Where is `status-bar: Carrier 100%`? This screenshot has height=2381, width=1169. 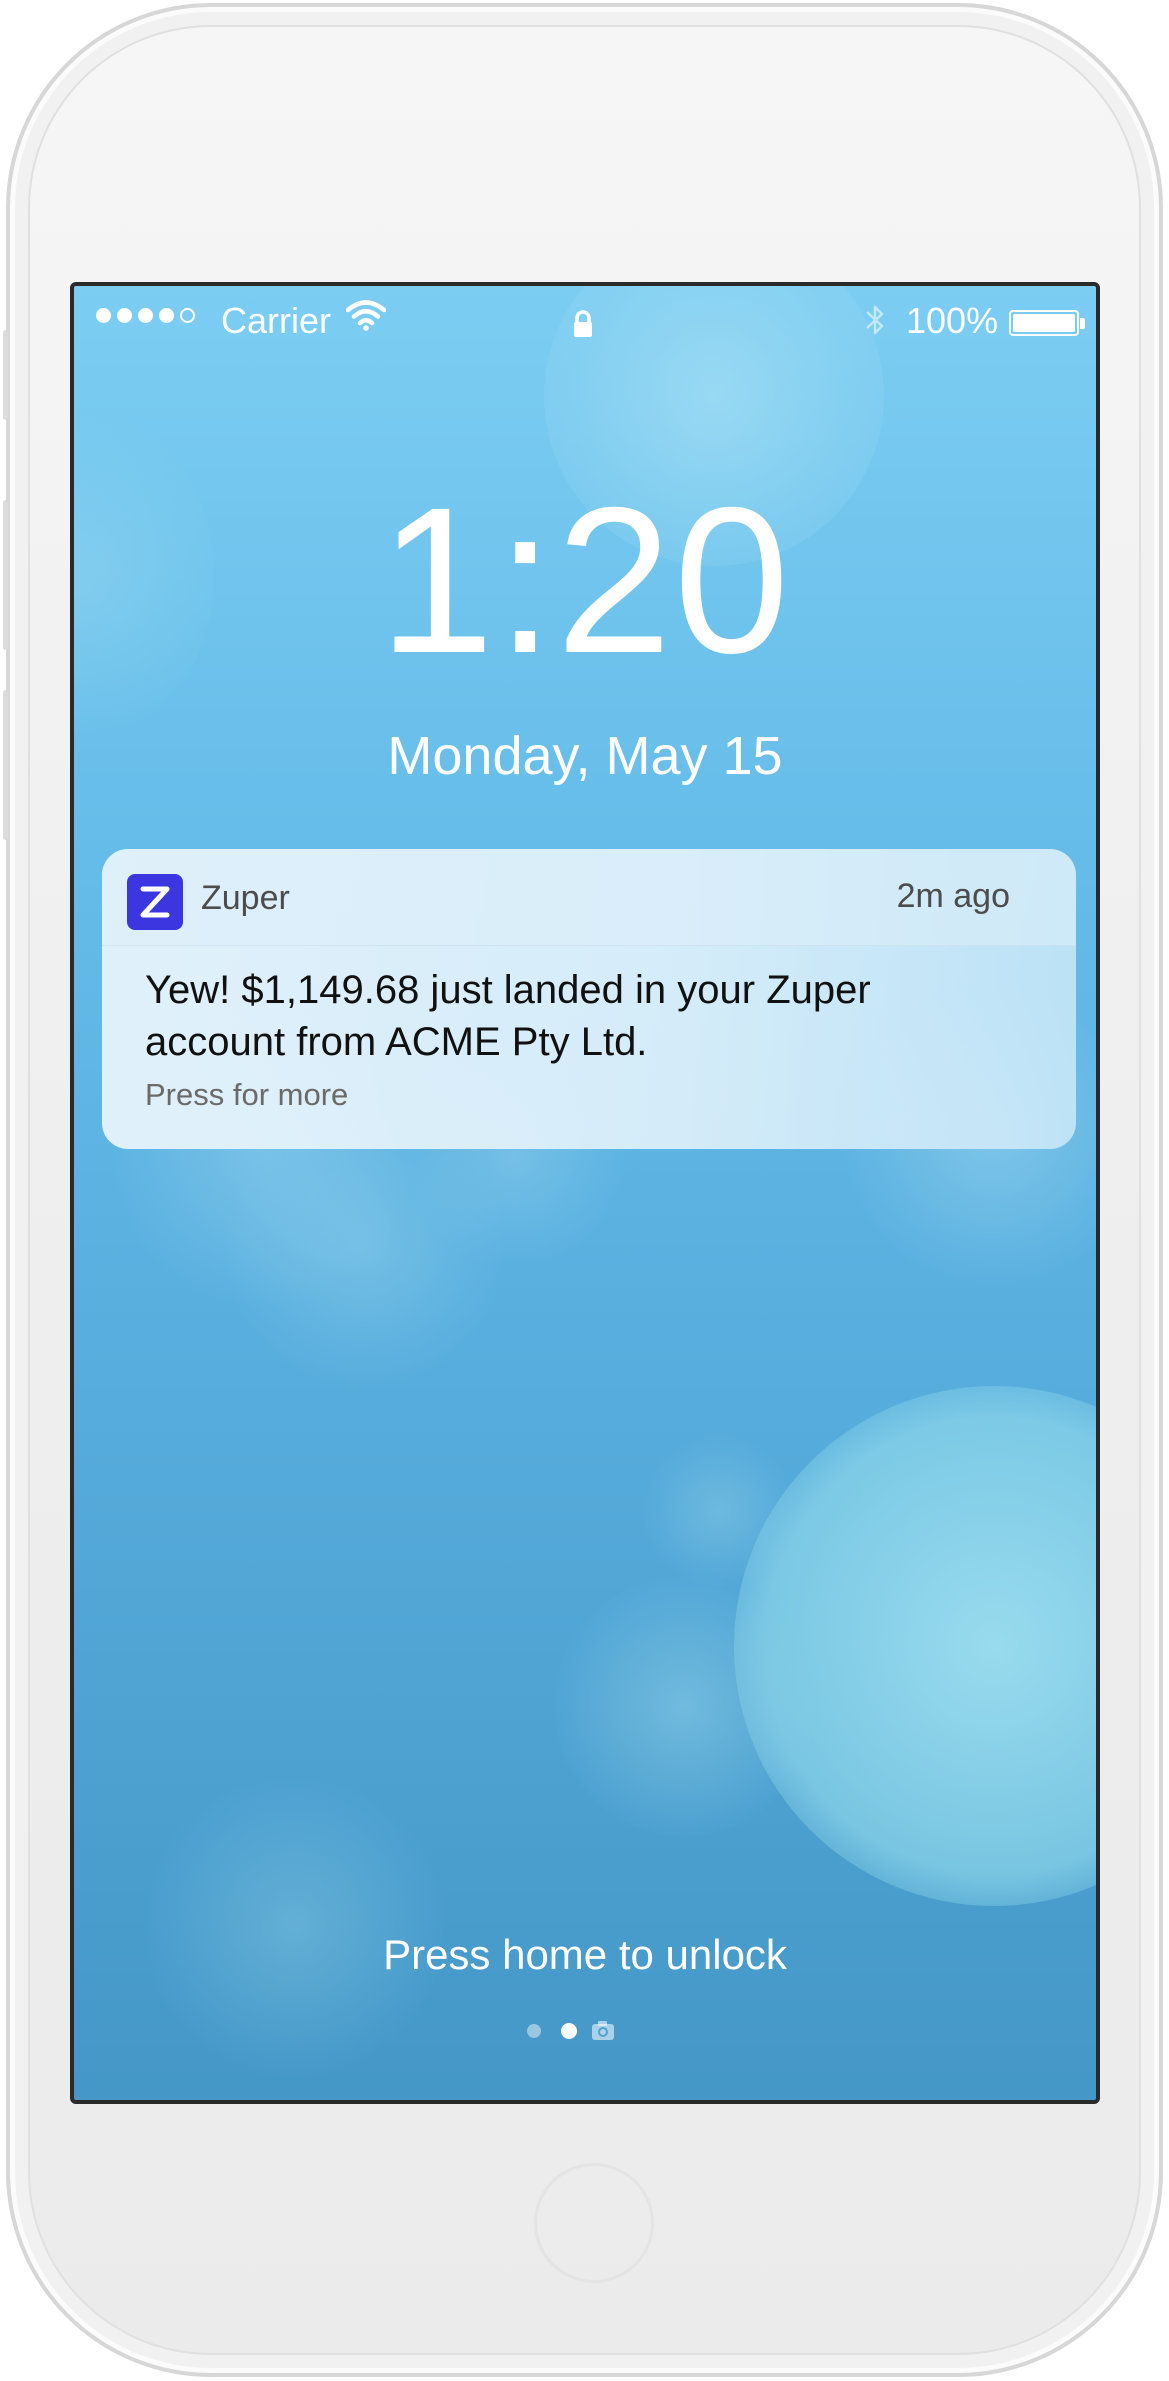 status-bar: Carrier 100% is located at coordinates (585, 321).